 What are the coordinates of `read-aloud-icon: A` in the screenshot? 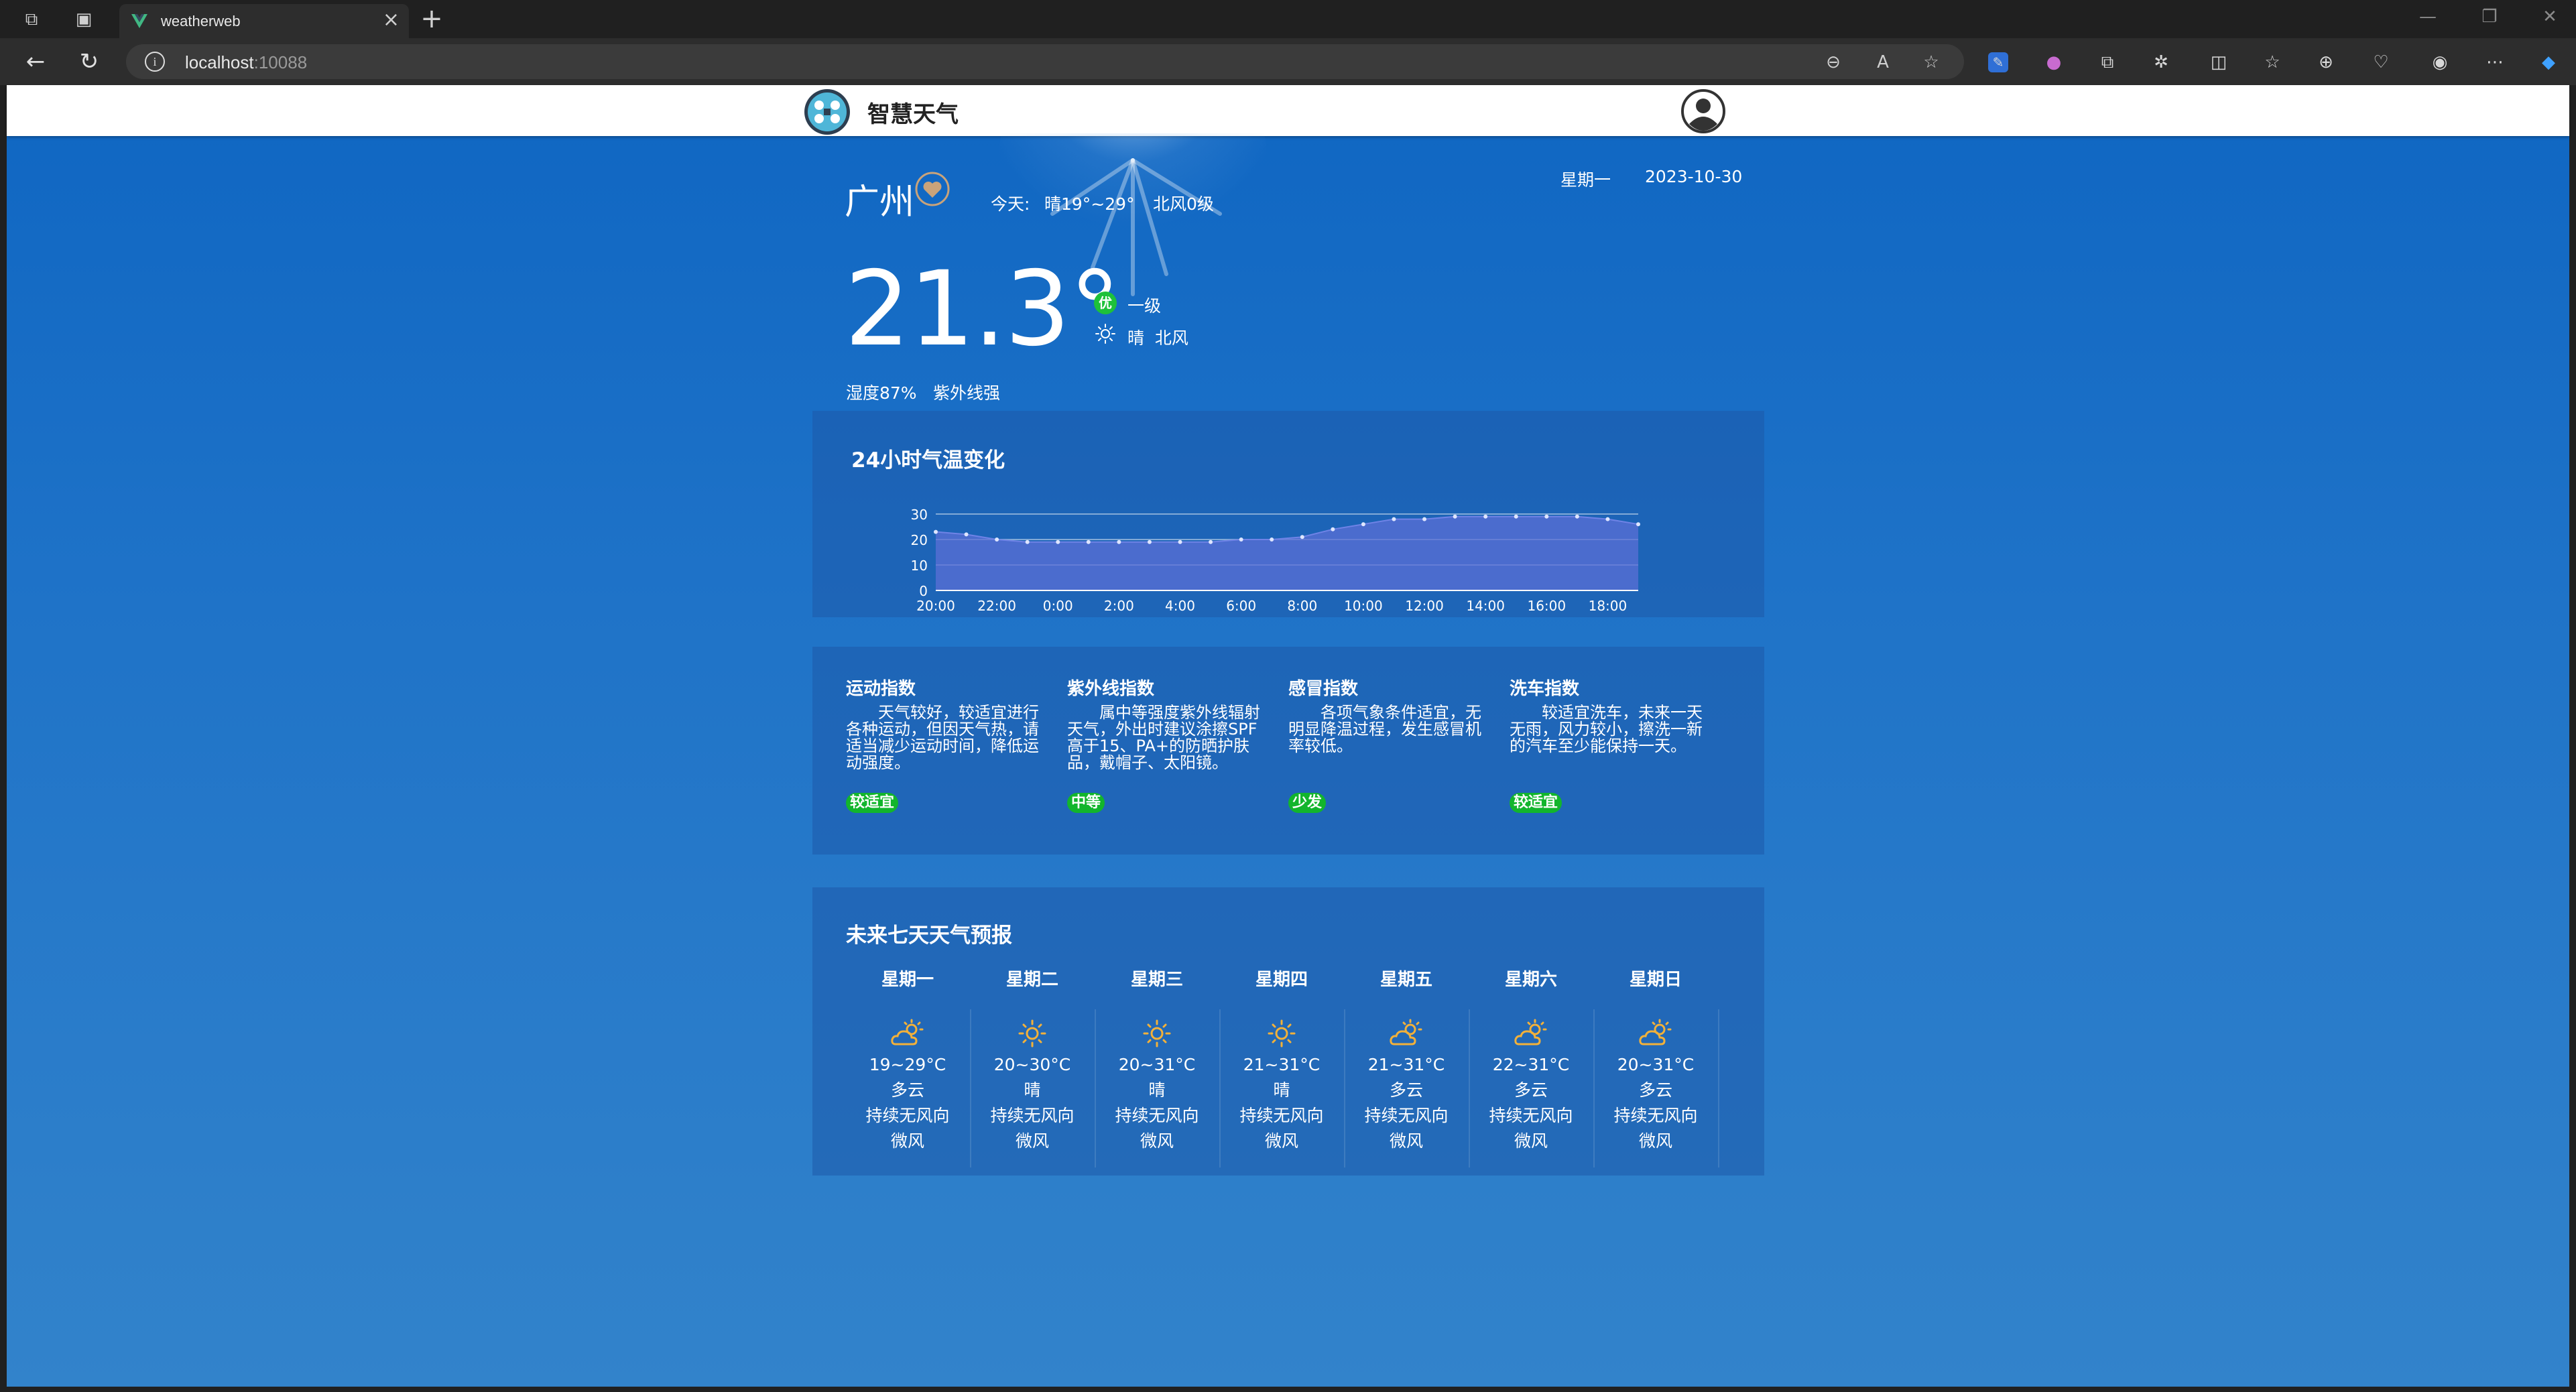 It's located at (1883, 62).